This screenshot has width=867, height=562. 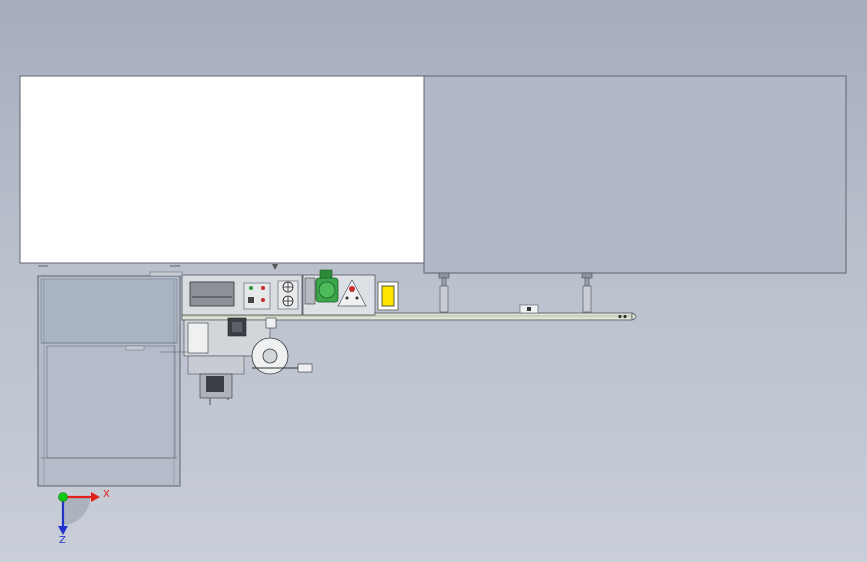 I want to click on motor-unit, so click(x=339, y=292).